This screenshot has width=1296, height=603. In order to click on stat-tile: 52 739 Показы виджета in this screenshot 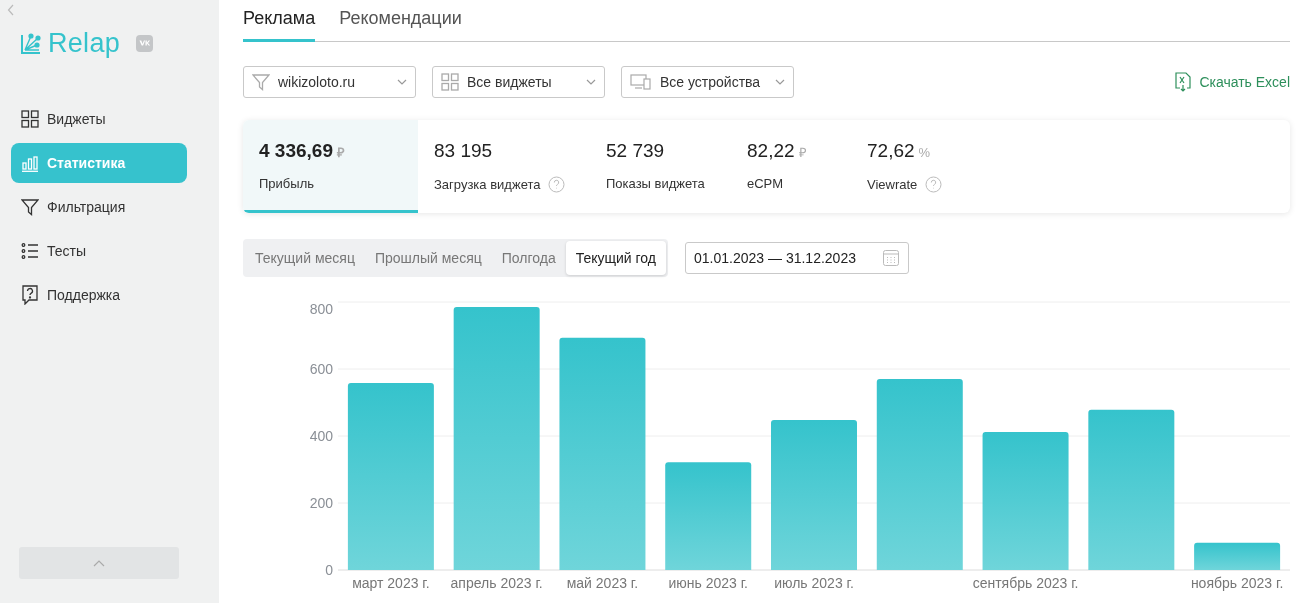, I will do `click(660, 166)`.